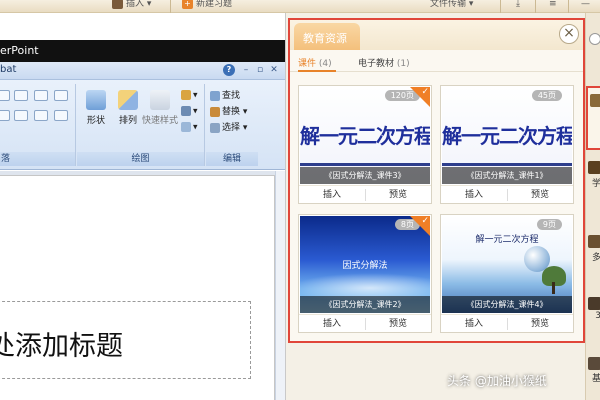  What do you see at coordinates (142, 51) in the screenshot?
I see `ppt-window-title: erPoint` at bounding box center [142, 51].